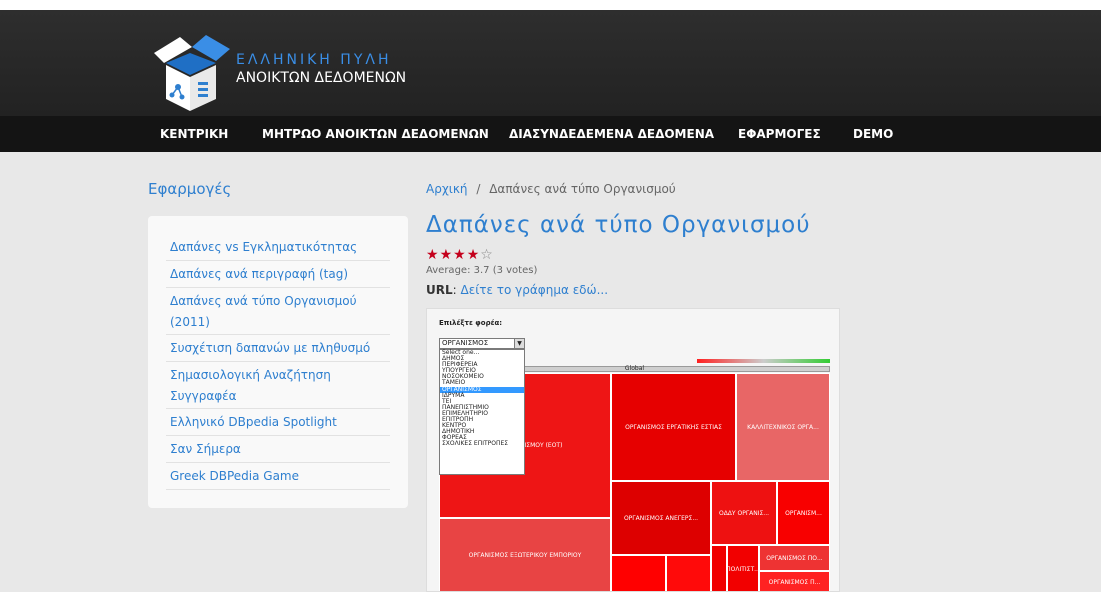 The height and width of the screenshot is (592, 1101). Describe the element at coordinates (873, 134) in the screenshot. I see `nav-item-demo: DEMO` at that location.